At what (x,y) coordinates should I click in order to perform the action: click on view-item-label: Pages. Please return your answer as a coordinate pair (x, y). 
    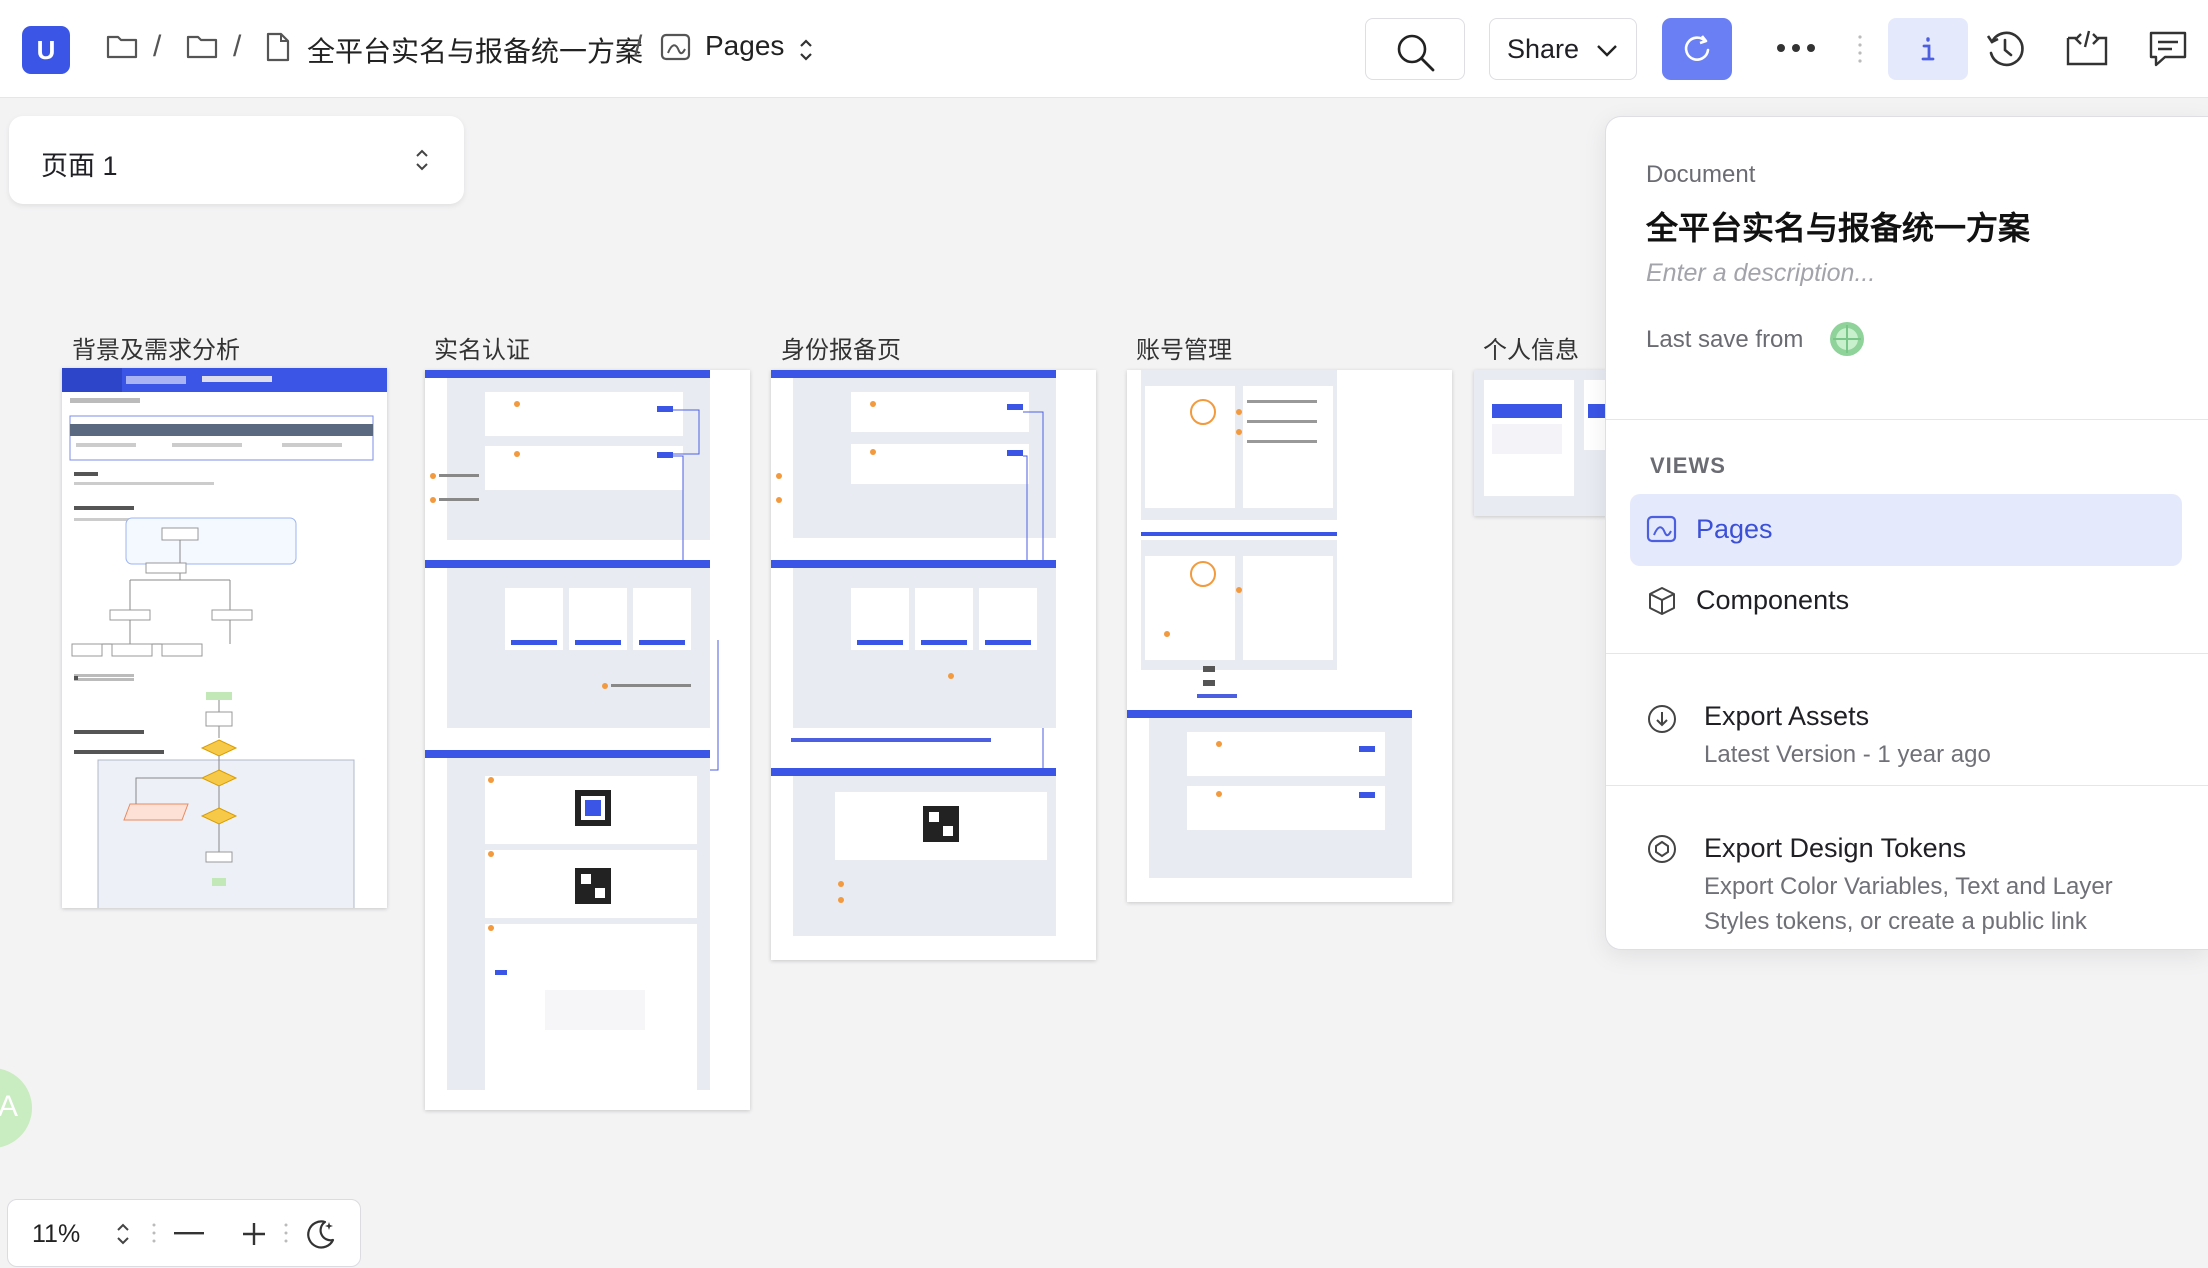
    Looking at the image, I should click on (1734, 529).